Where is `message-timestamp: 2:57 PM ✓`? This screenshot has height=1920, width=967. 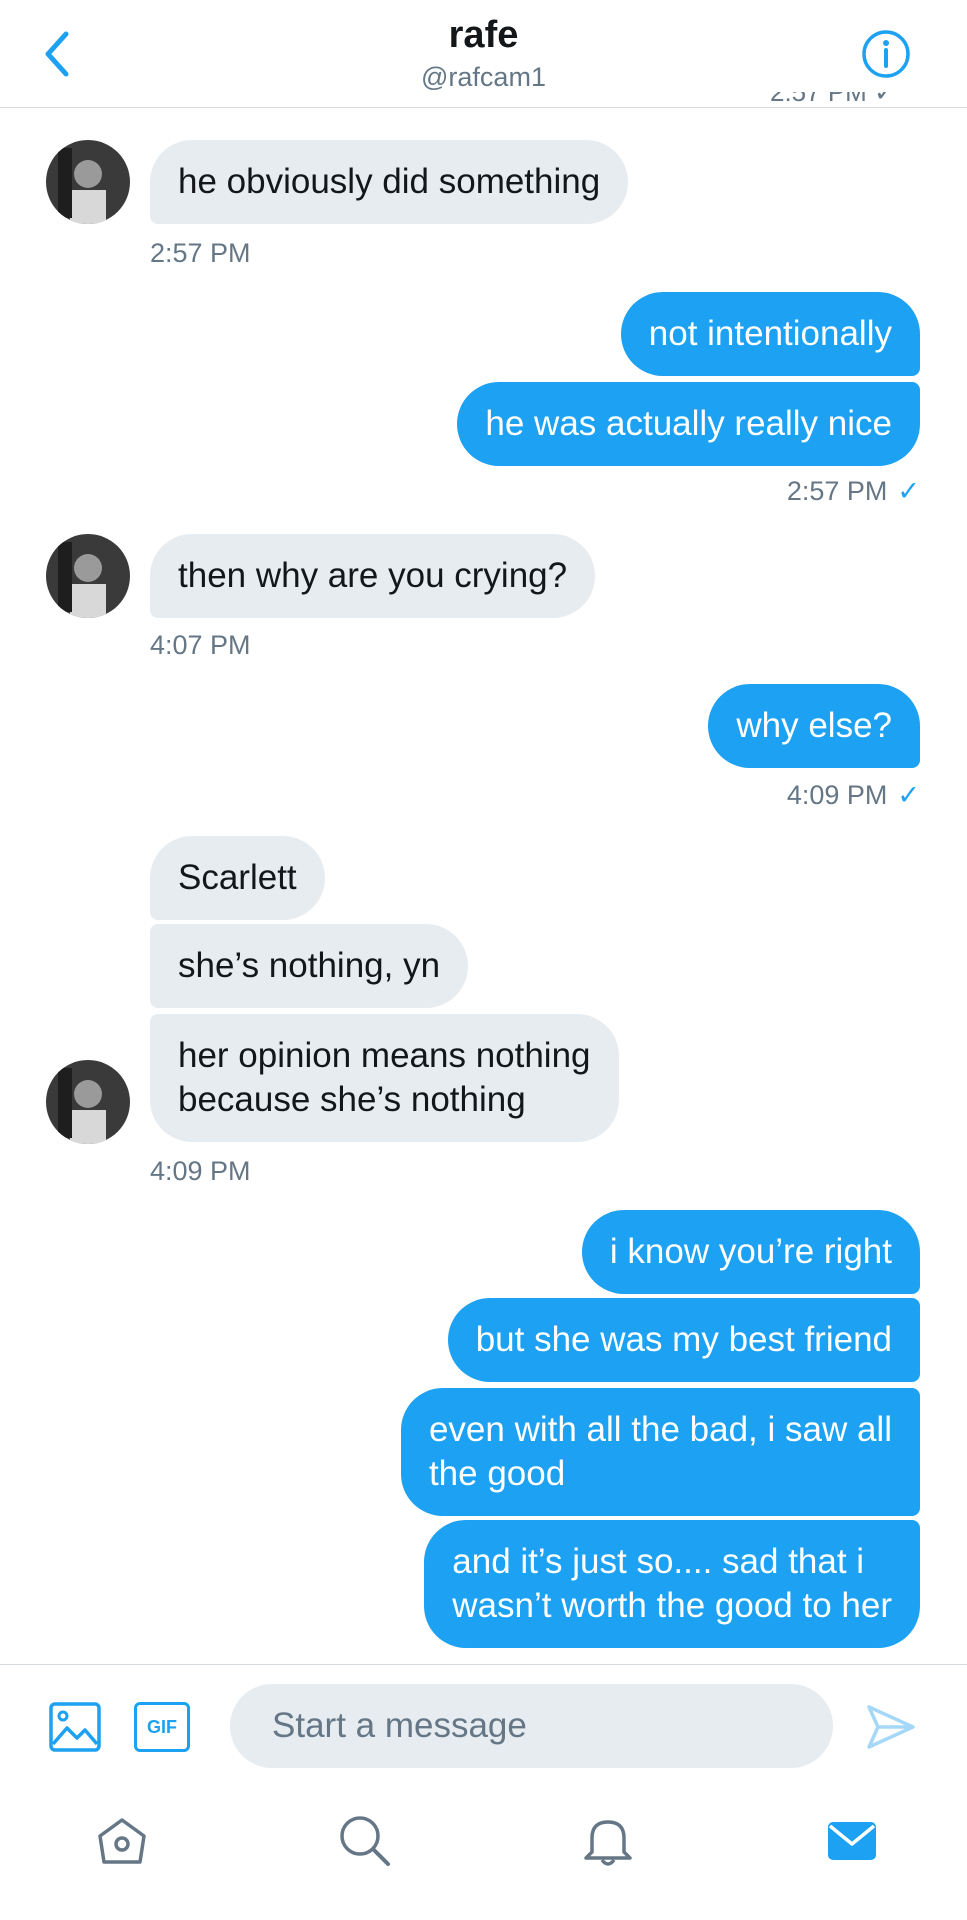 message-timestamp: 2:57 PM ✓ is located at coordinates (853, 491).